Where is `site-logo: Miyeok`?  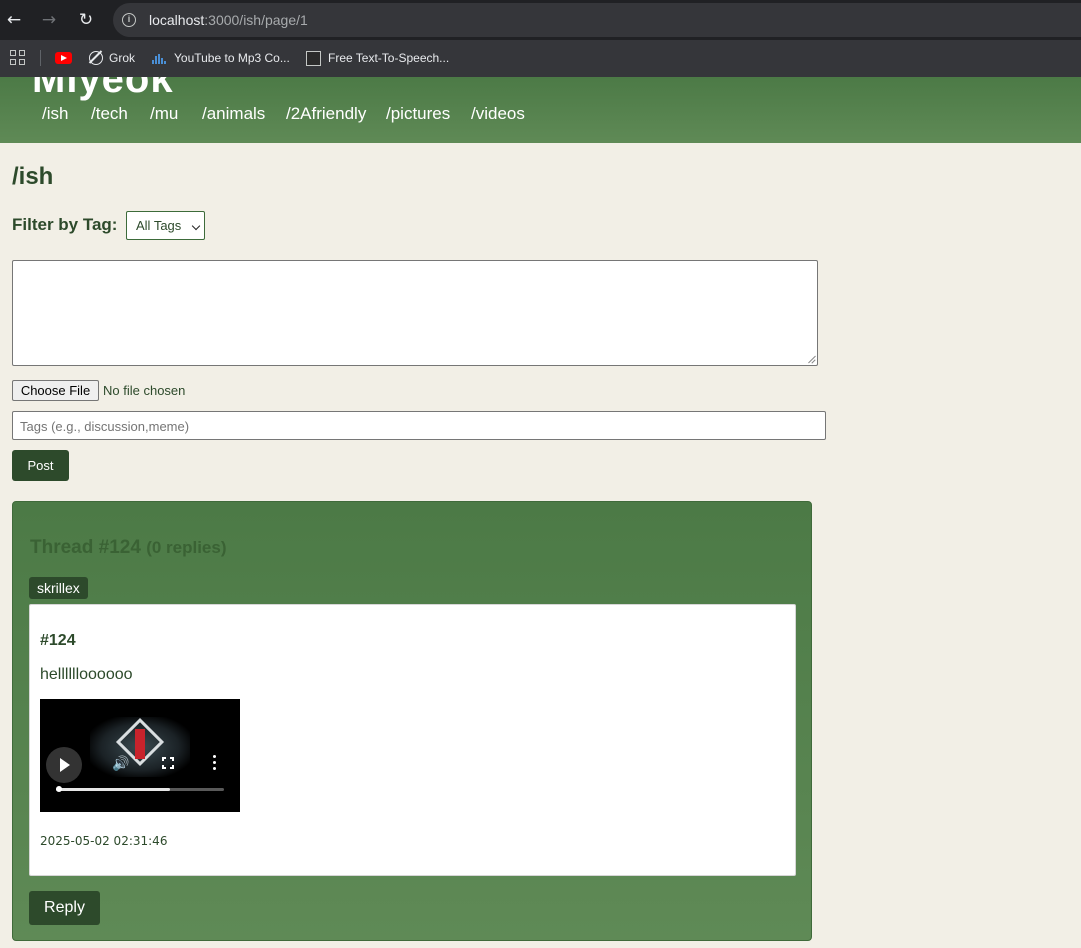
site-logo: Miyeok is located at coordinates (103, 89).